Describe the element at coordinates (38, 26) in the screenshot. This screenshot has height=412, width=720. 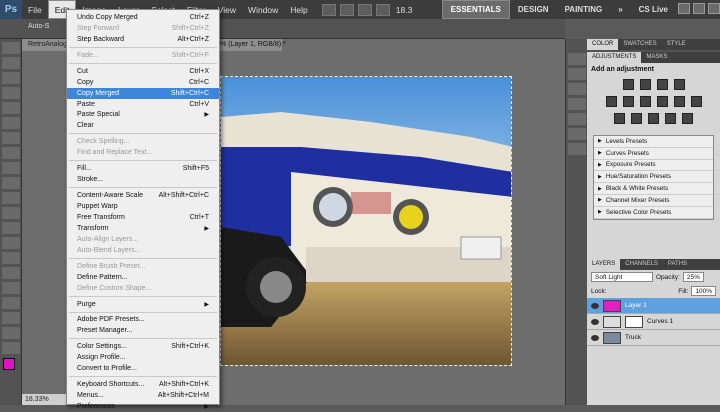
I see `auto-select-label: Auto-S` at that location.